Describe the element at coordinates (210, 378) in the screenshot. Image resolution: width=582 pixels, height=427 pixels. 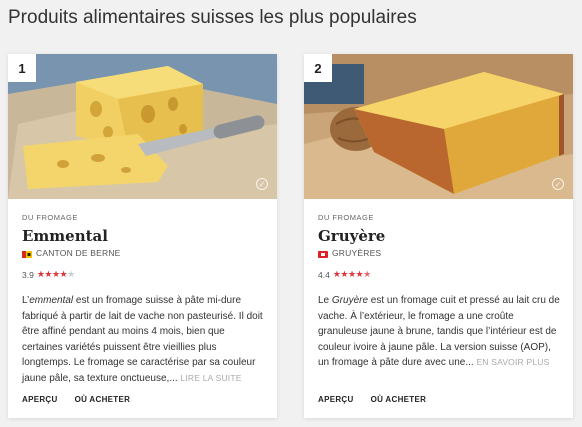
I see `read-more-link: LIRE LA SUITE` at that location.